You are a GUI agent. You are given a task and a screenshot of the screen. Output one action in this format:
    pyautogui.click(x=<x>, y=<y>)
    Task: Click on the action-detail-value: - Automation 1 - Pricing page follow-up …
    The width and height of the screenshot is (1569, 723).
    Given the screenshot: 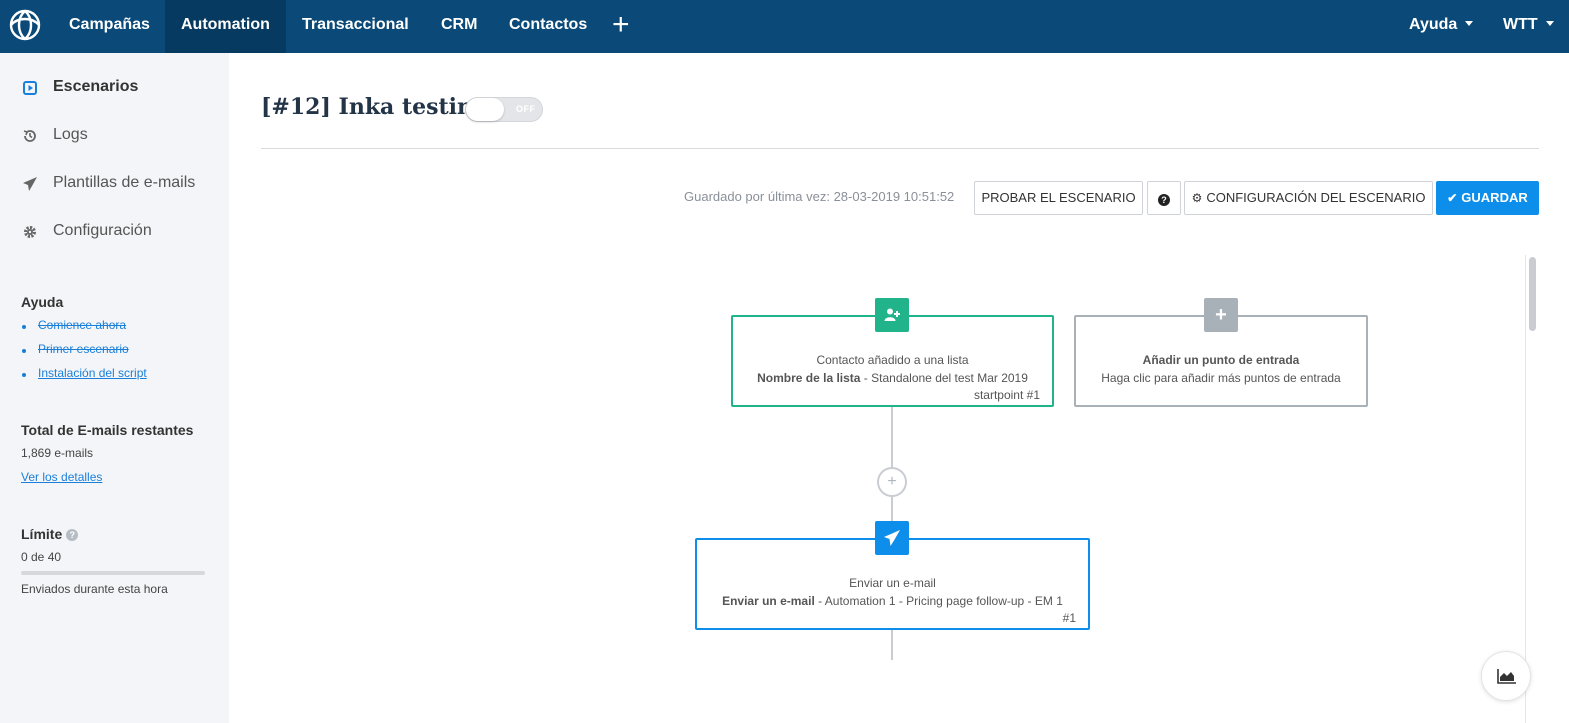 What is the action you would take?
    pyautogui.click(x=938, y=601)
    